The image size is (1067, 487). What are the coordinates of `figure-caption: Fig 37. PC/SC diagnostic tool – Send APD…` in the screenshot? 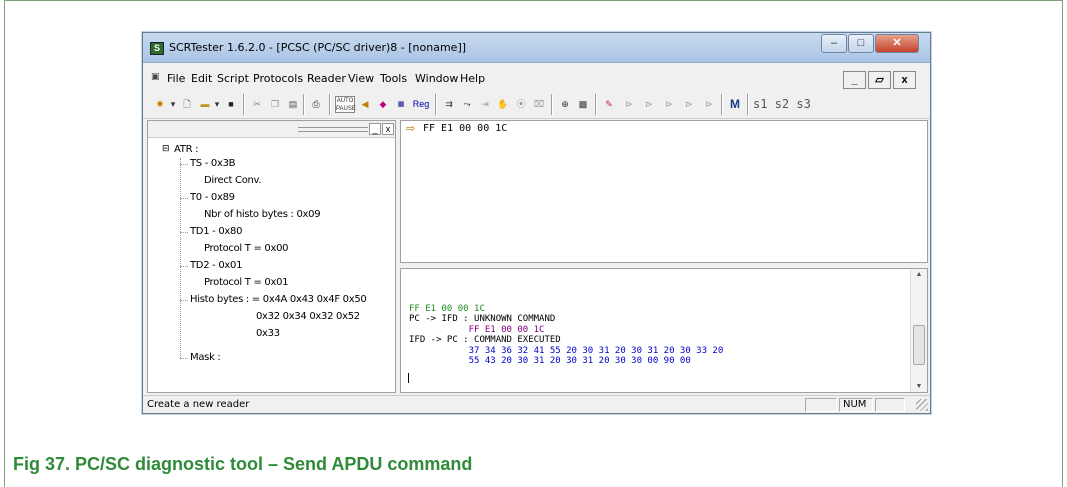 It's located at (243, 464).